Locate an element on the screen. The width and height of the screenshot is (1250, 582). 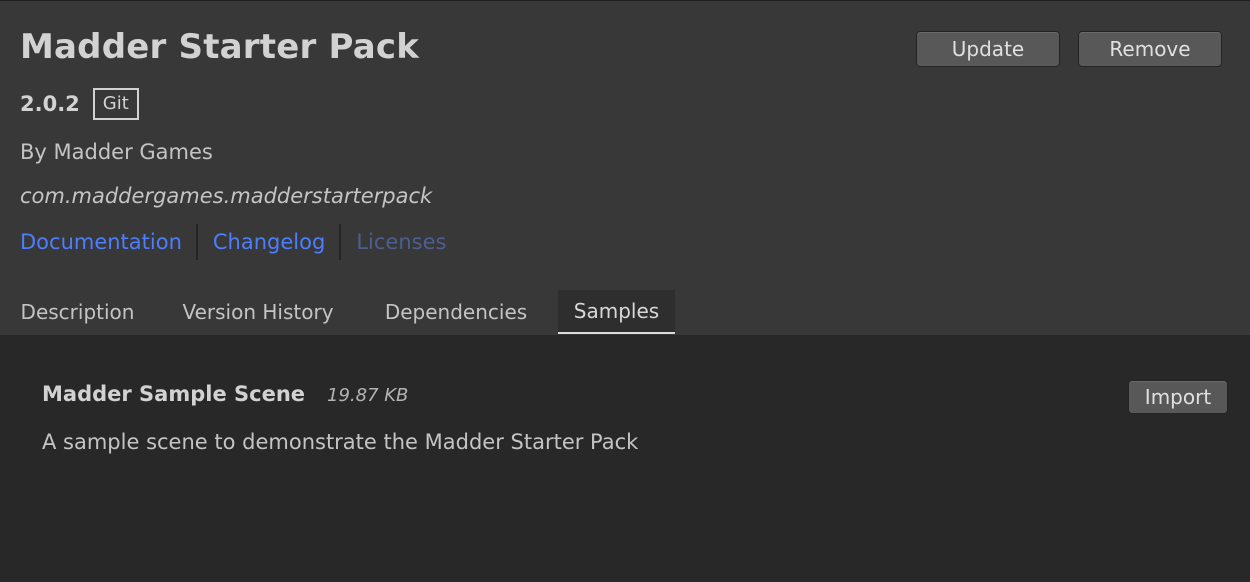
sample-size: 19.87 KB is located at coordinates (368, 395).